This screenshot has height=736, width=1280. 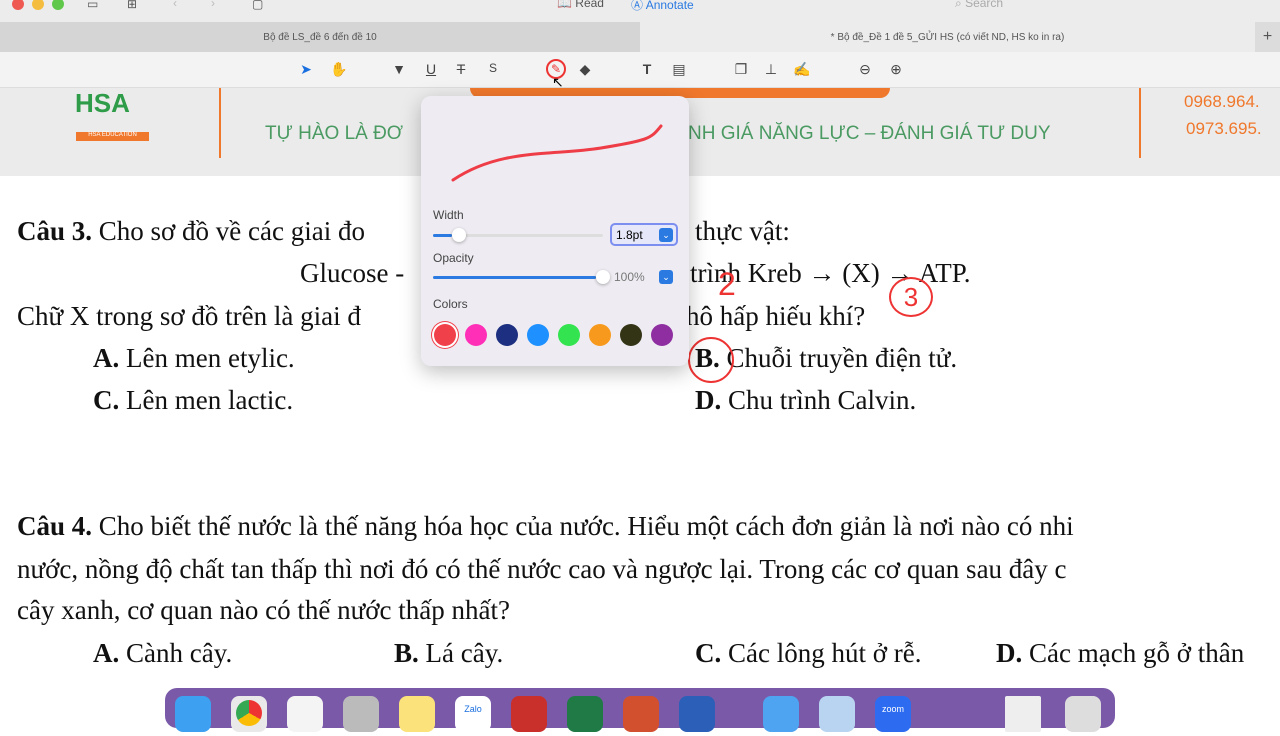 I want to click on tab-bo-de-ls: Bộ đề LS_đề 6 đến đề 10, so click(x=320, y=37).